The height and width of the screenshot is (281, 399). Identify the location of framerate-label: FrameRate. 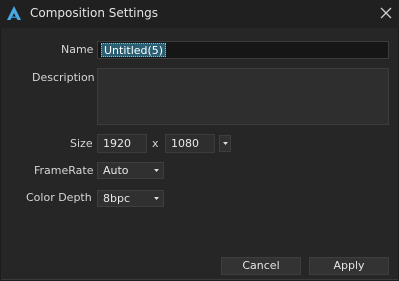
(64, 170).